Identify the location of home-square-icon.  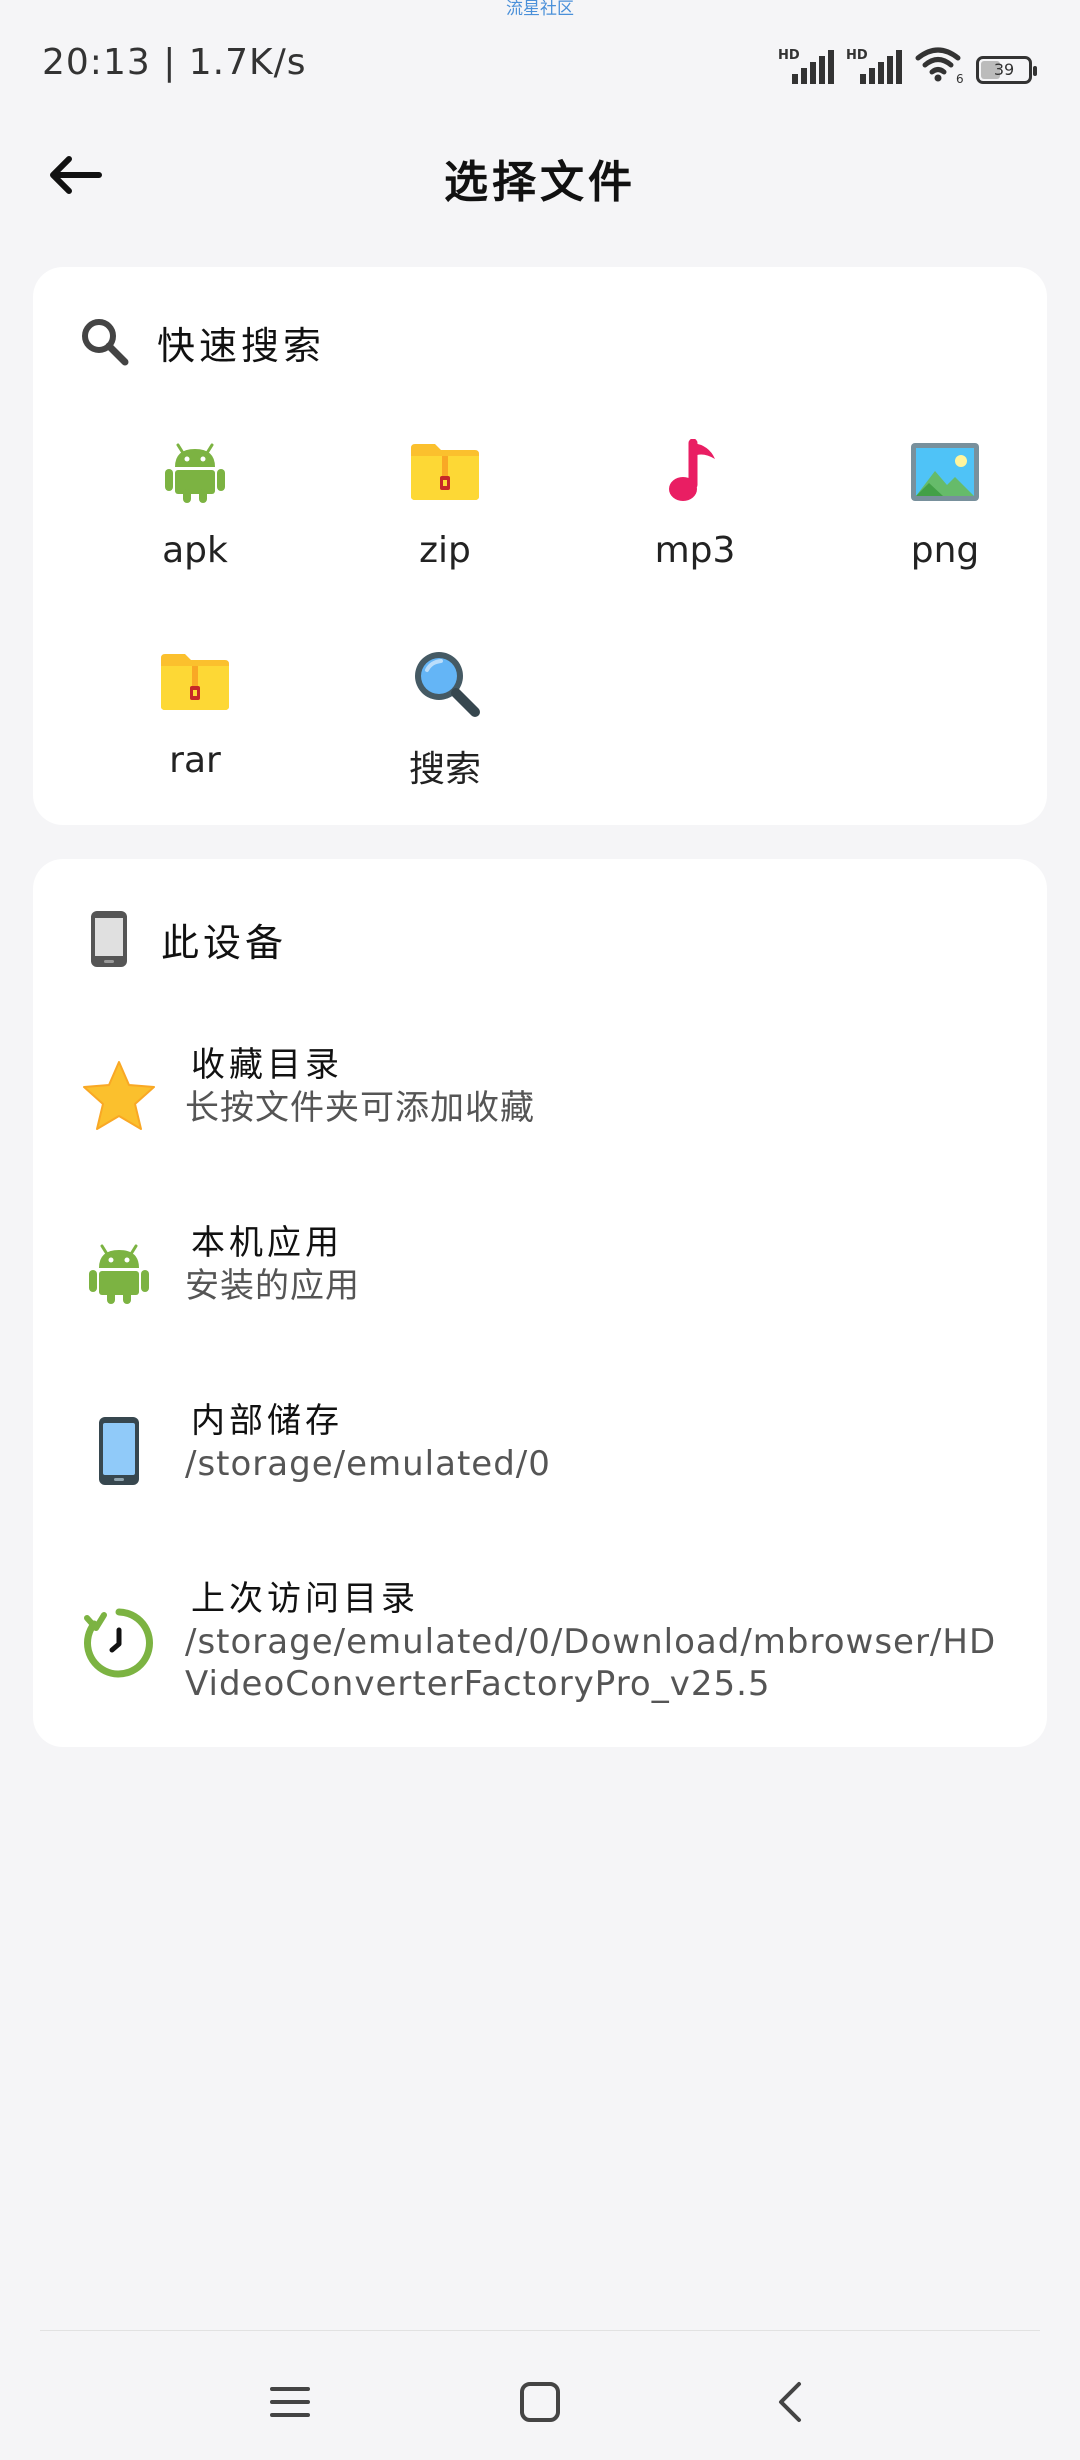
(540, 2402).